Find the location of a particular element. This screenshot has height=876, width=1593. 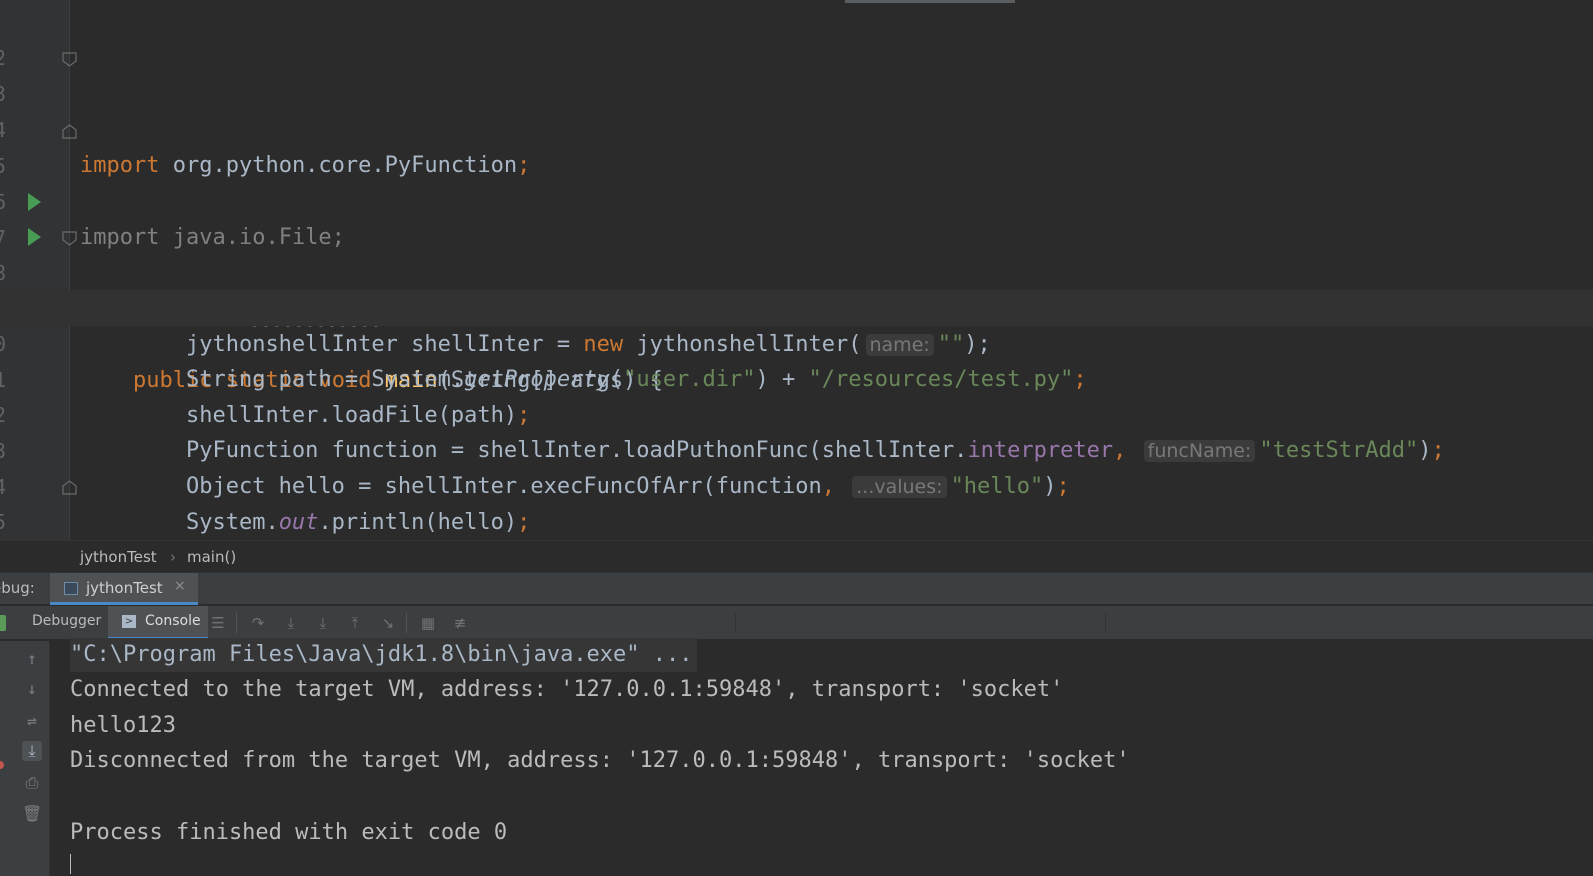

code-line: 5 } is located at coordinates (796, 501).